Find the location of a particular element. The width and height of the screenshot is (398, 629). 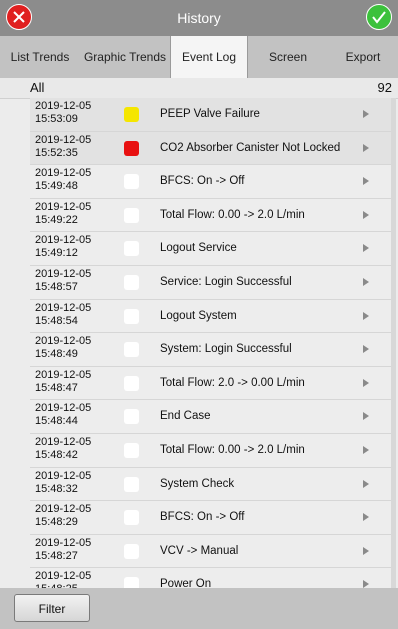

event-time: 15:48:32 is located at coordinates (56, 488).